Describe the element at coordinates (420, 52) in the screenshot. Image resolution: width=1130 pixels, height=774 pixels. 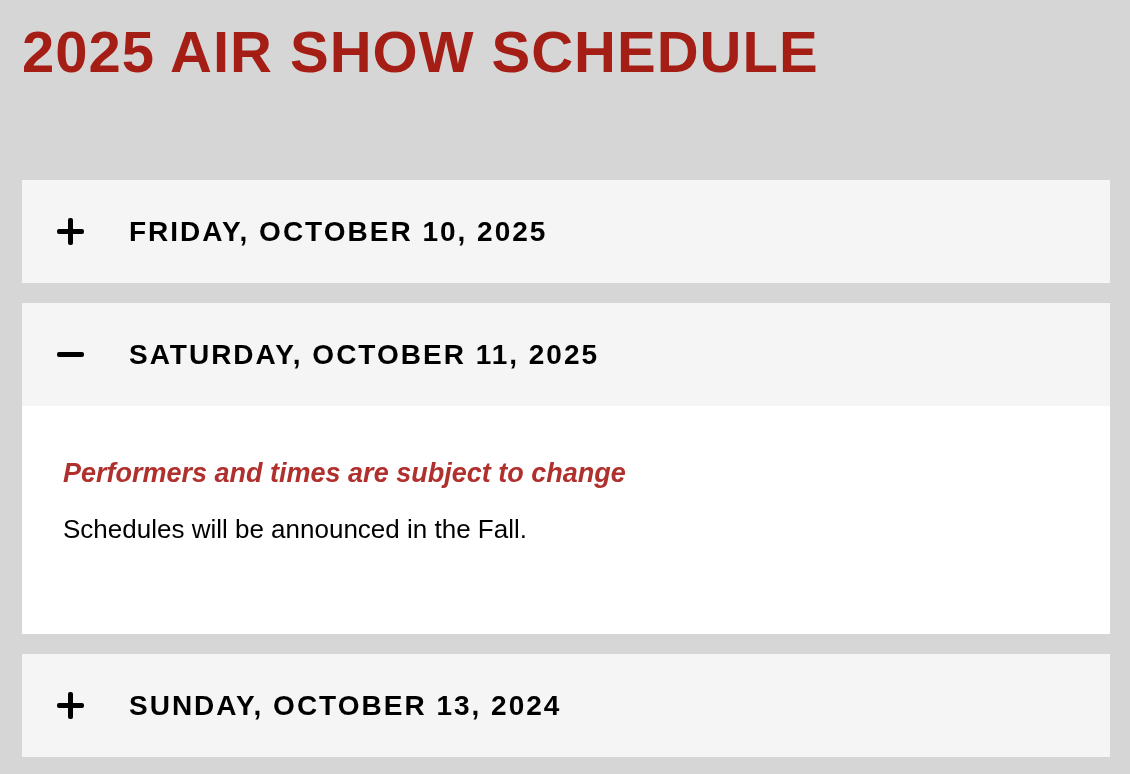
I see `page-title: 2025 AIR SHOW SCHEDULE` at that location.